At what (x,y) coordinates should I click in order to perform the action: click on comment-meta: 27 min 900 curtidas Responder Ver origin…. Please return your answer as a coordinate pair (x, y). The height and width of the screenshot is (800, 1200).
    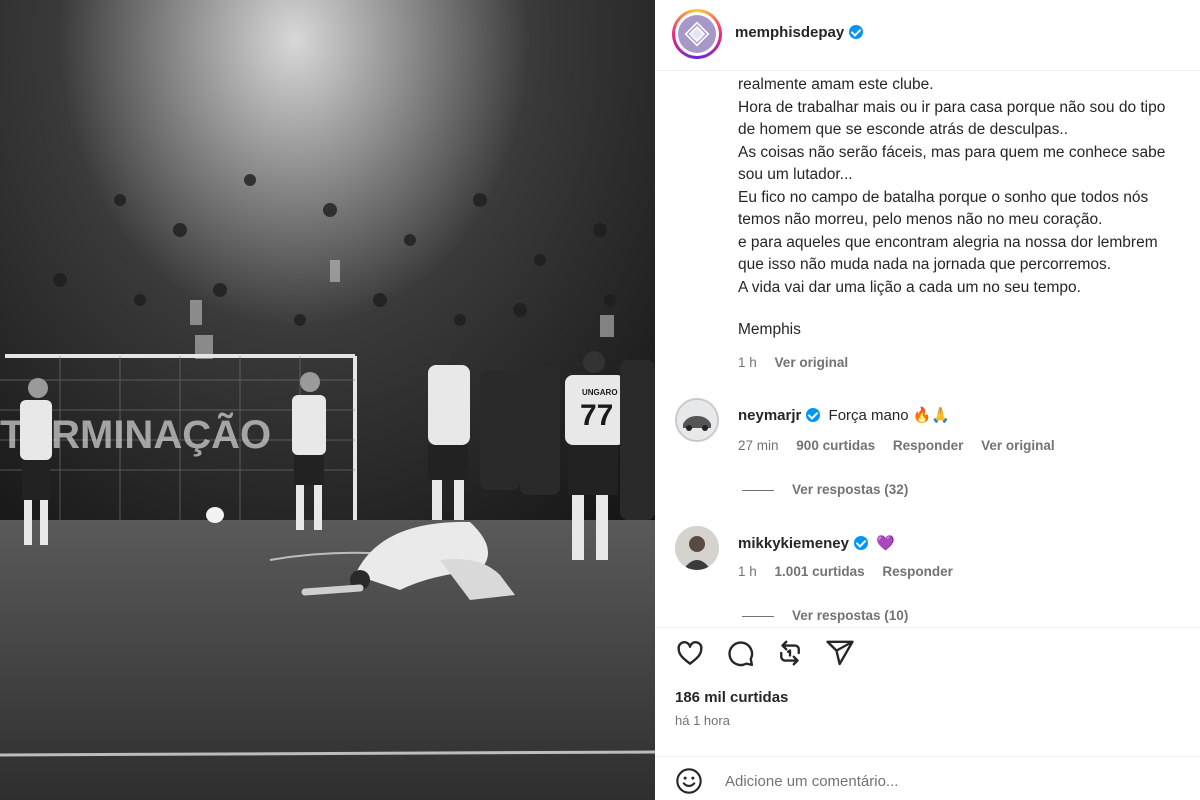
    Looking at the image, I should click on (903, 445).